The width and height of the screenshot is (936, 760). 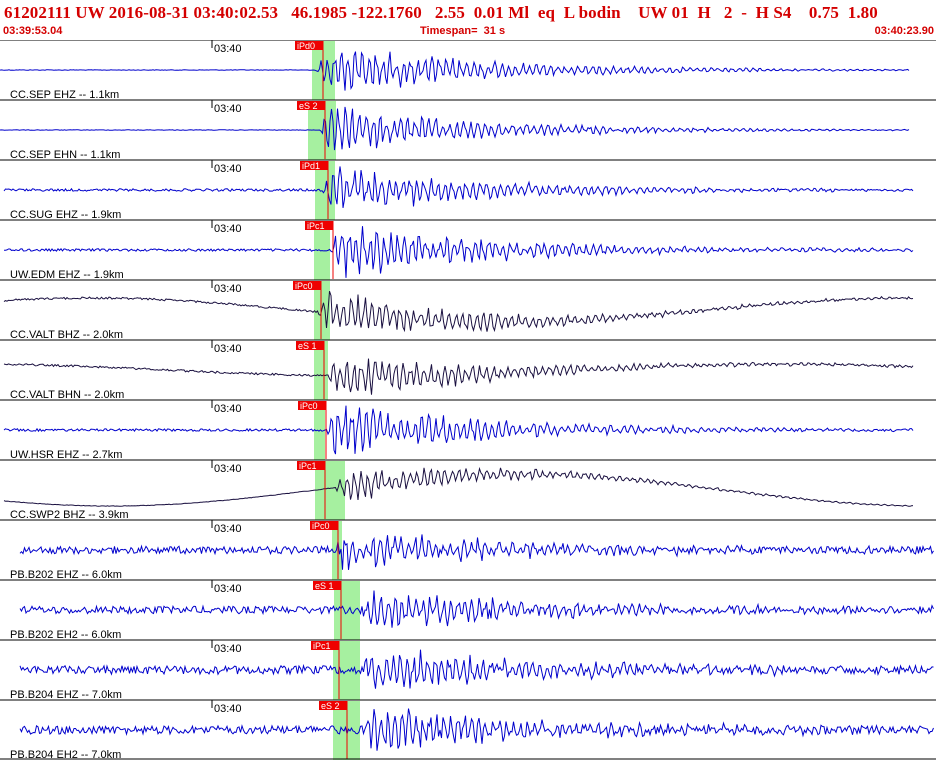 I want to click on station-label: CC.SEP EHN -- 1.1km, so click(x=65, y=155).